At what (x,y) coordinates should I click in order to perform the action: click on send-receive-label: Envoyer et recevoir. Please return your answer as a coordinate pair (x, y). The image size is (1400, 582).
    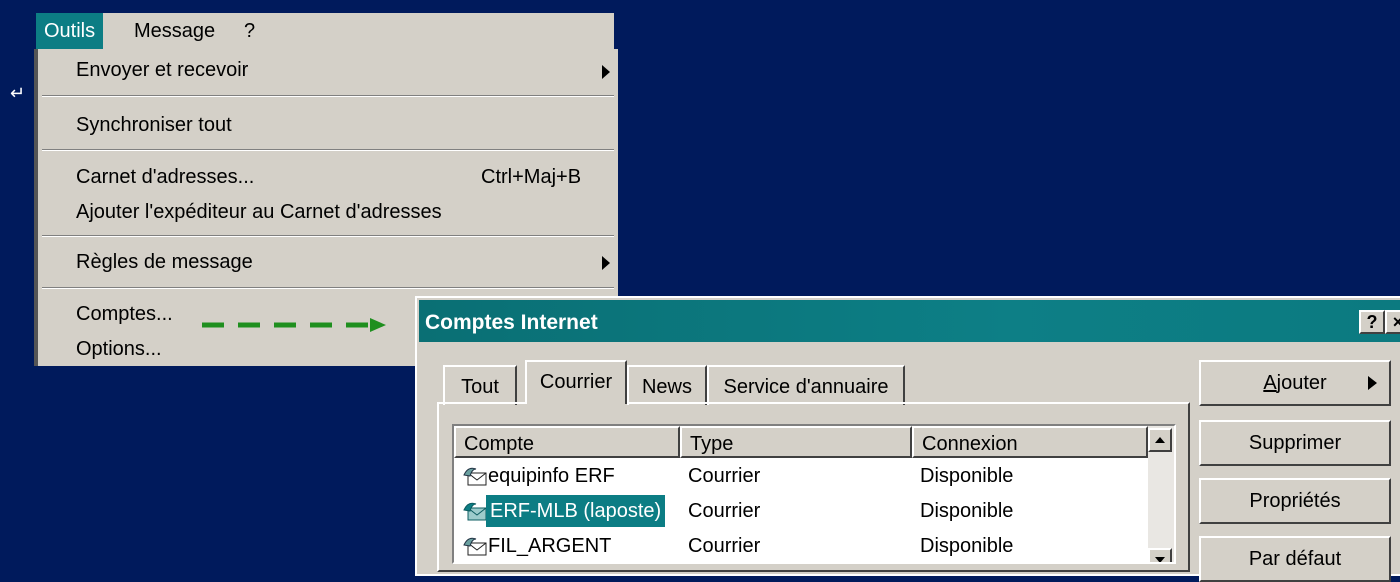
    Looking at the image, I should click on (162, 70).